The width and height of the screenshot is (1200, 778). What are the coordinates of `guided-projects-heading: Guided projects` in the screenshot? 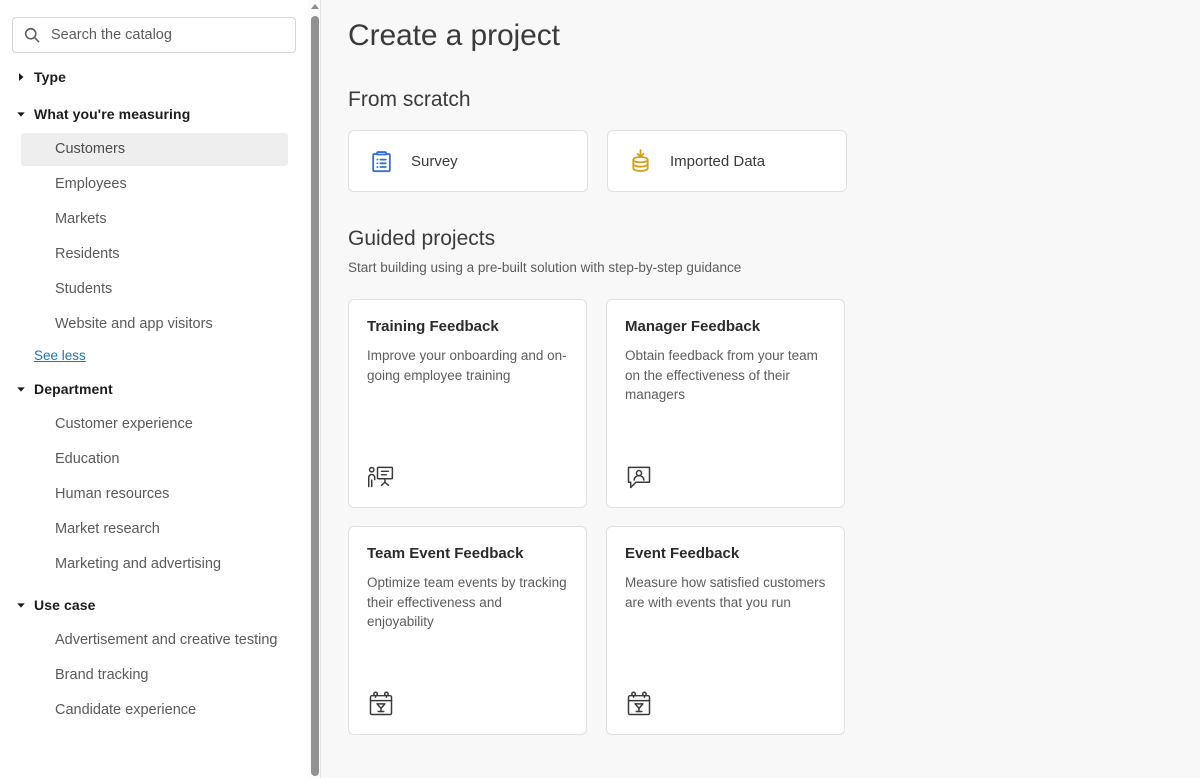 It's located at (422, 238).